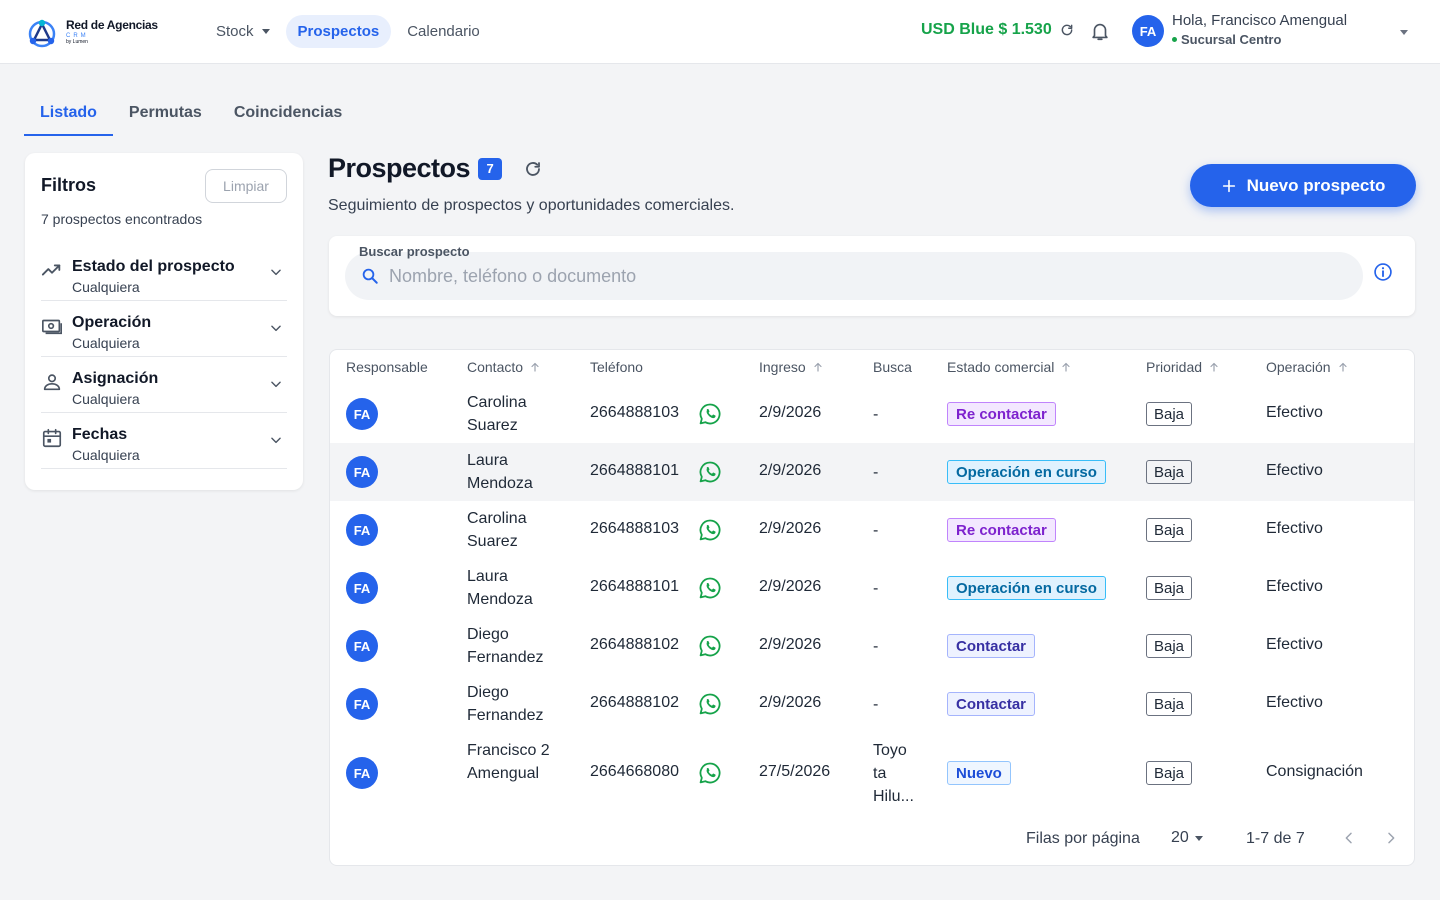 The width and height of the screenshot is (1440, 900). Describe the element at coordinates (276, 272) in the screenshot. I see `chevron-down-icon` at that location.